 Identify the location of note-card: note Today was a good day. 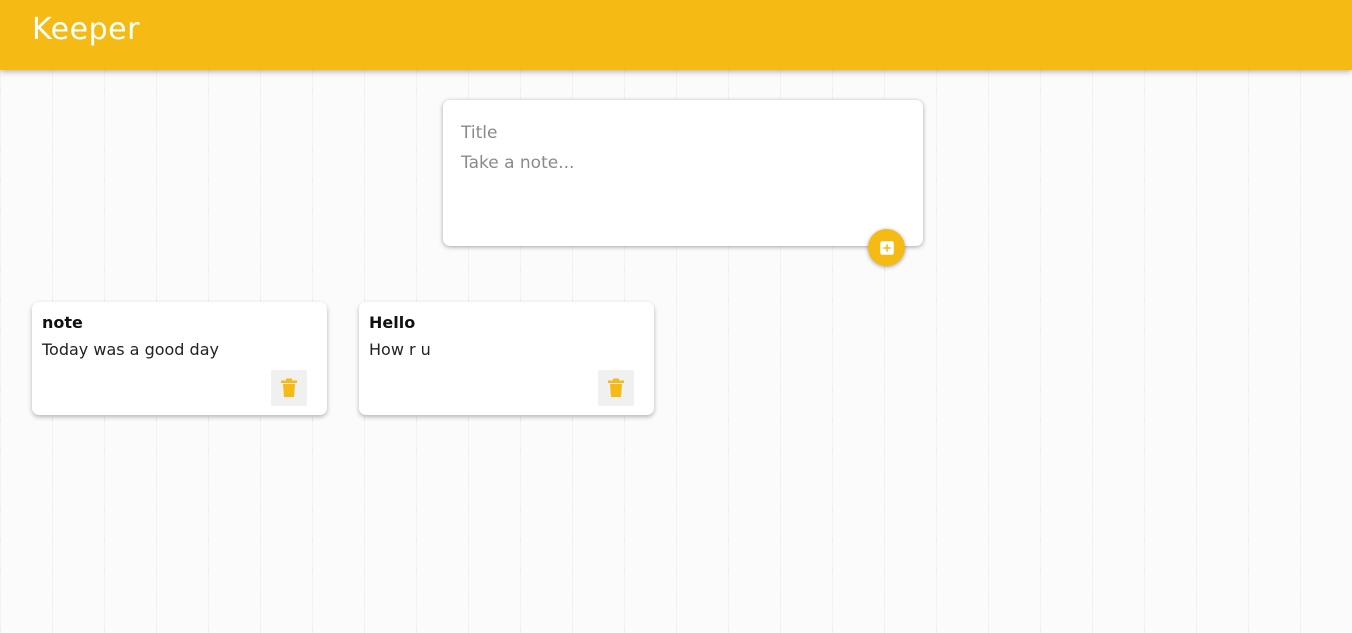
(179, 358).